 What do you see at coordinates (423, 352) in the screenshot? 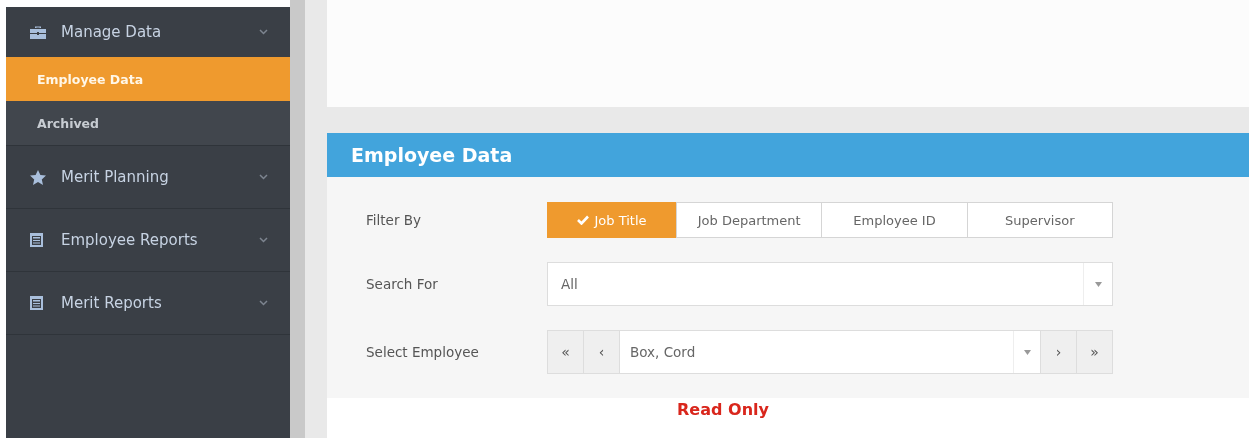
I see `field-label: Select Employee` at bounding box center [423, 352].